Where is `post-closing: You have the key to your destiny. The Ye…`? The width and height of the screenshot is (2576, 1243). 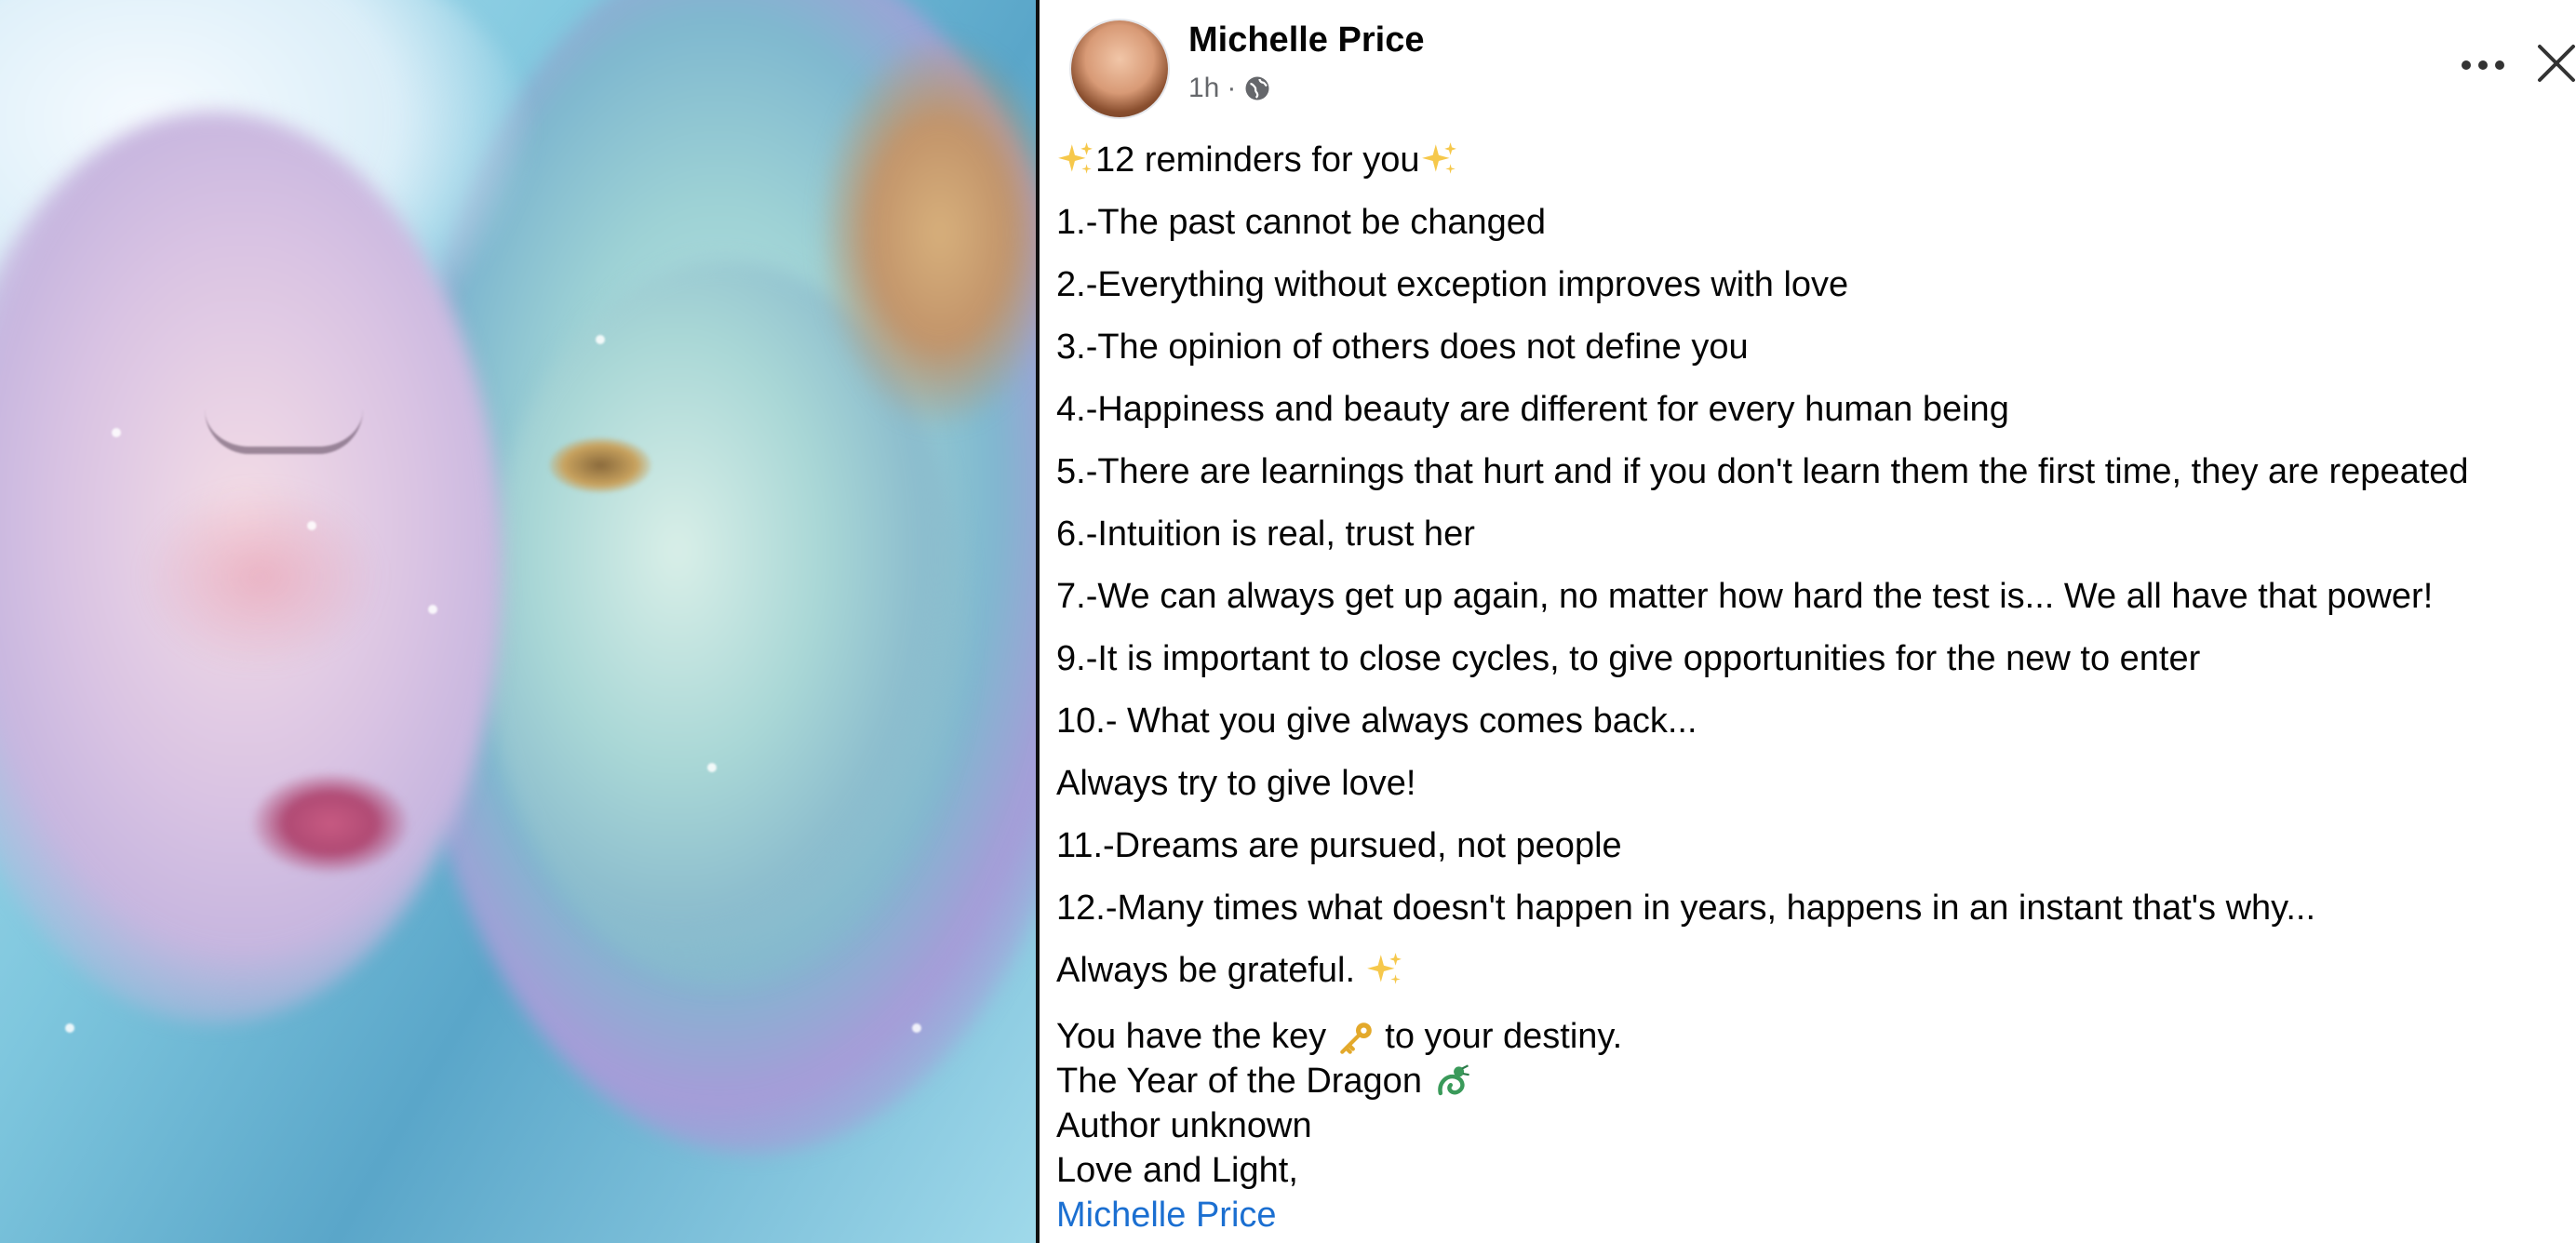
post-closing: You have the key to your destiny. The Ye… is located at coordinates (1816, 1125).